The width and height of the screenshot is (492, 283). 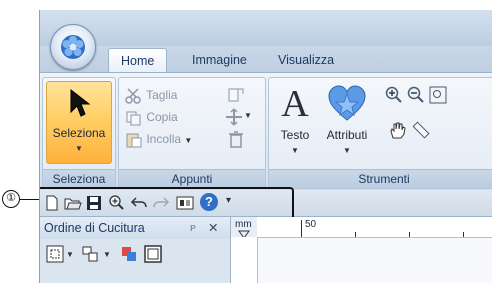 What do you see at coordinates (347, 122) in the screenshot?
I see `attributi-button: Attributi ▼` at bounding box center [347, 122].